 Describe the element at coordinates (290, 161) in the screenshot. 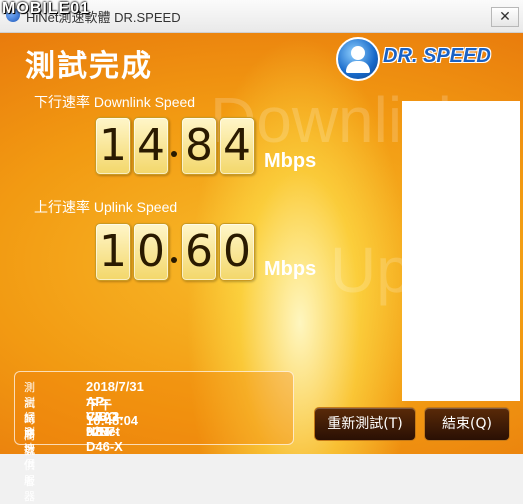

I see `downlink-unit: Mbps` at that location.